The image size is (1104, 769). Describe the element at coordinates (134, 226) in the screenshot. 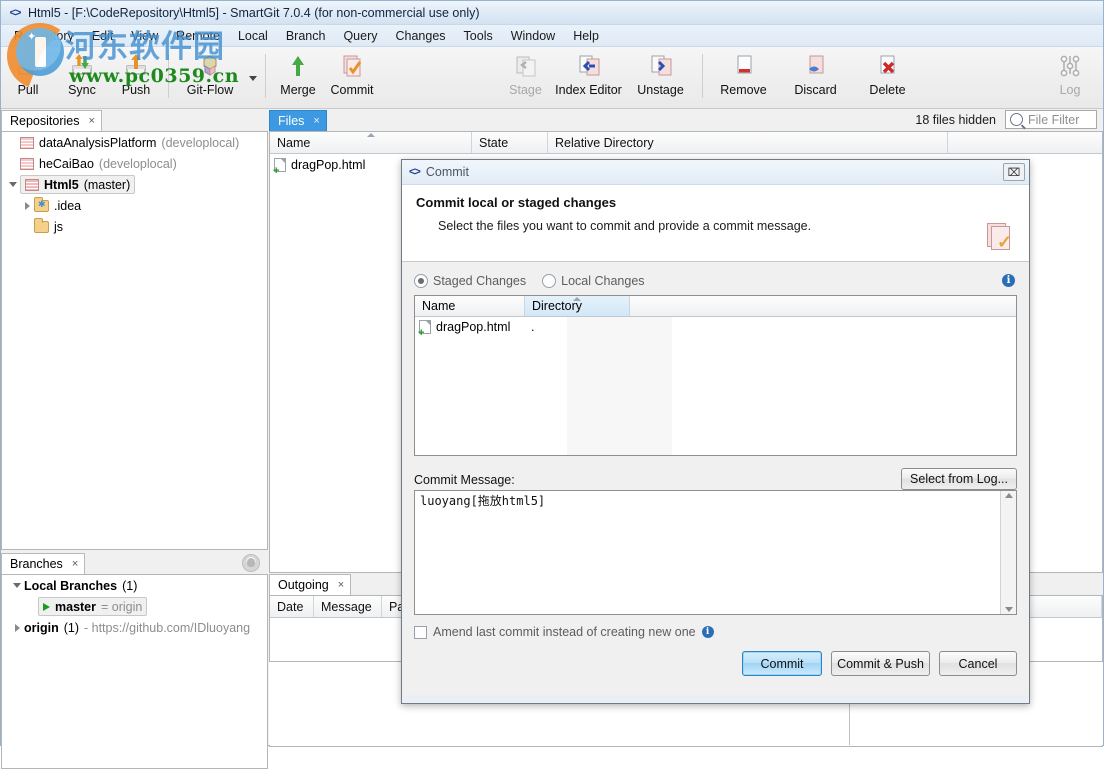

I see `folder-row-js: js` at that location.